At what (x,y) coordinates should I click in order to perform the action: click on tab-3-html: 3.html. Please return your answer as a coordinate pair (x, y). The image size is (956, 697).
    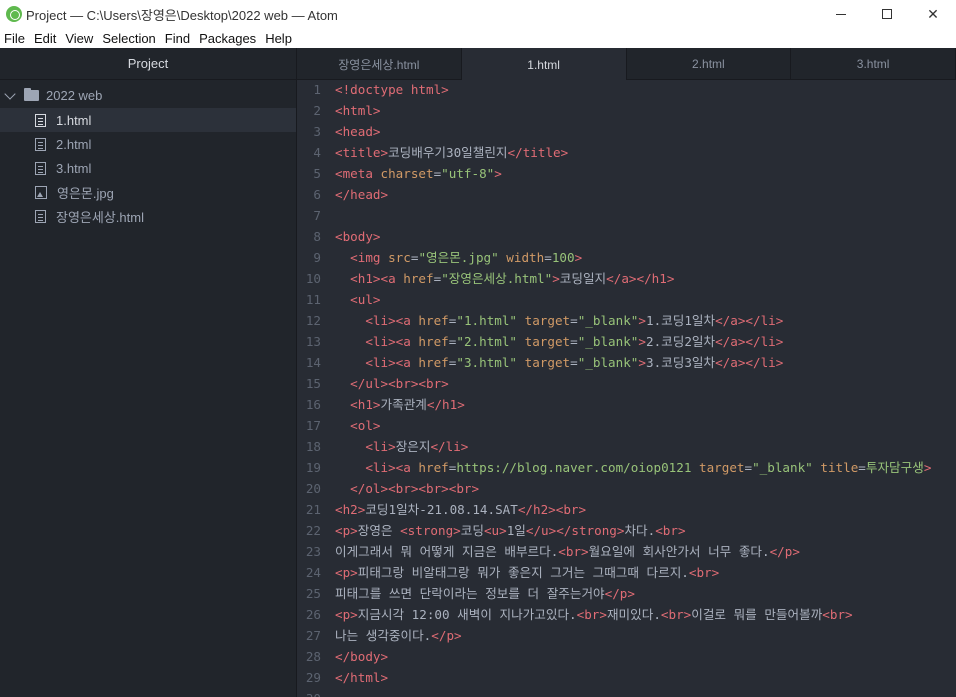
    Looking at the image, I should click on (873, 64).